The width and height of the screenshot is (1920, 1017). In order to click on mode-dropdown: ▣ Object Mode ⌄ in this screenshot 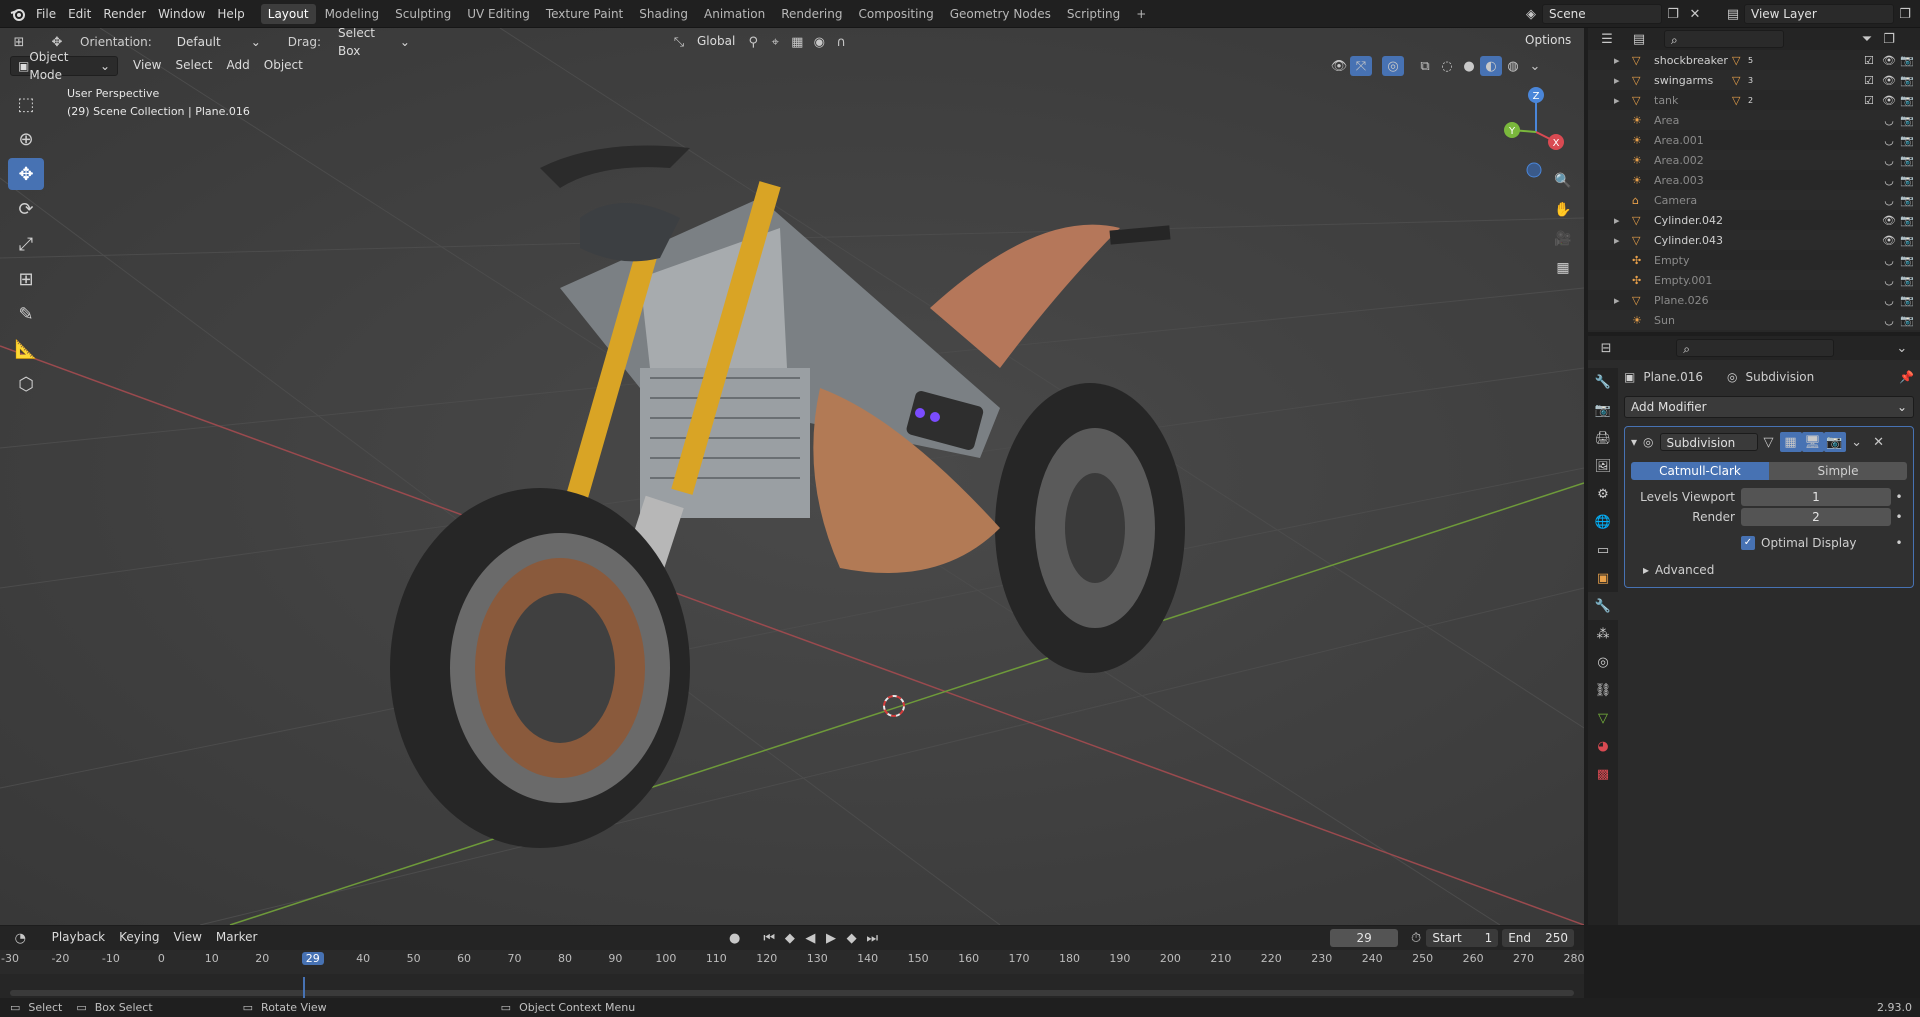, I will do `click(64, 66)`.